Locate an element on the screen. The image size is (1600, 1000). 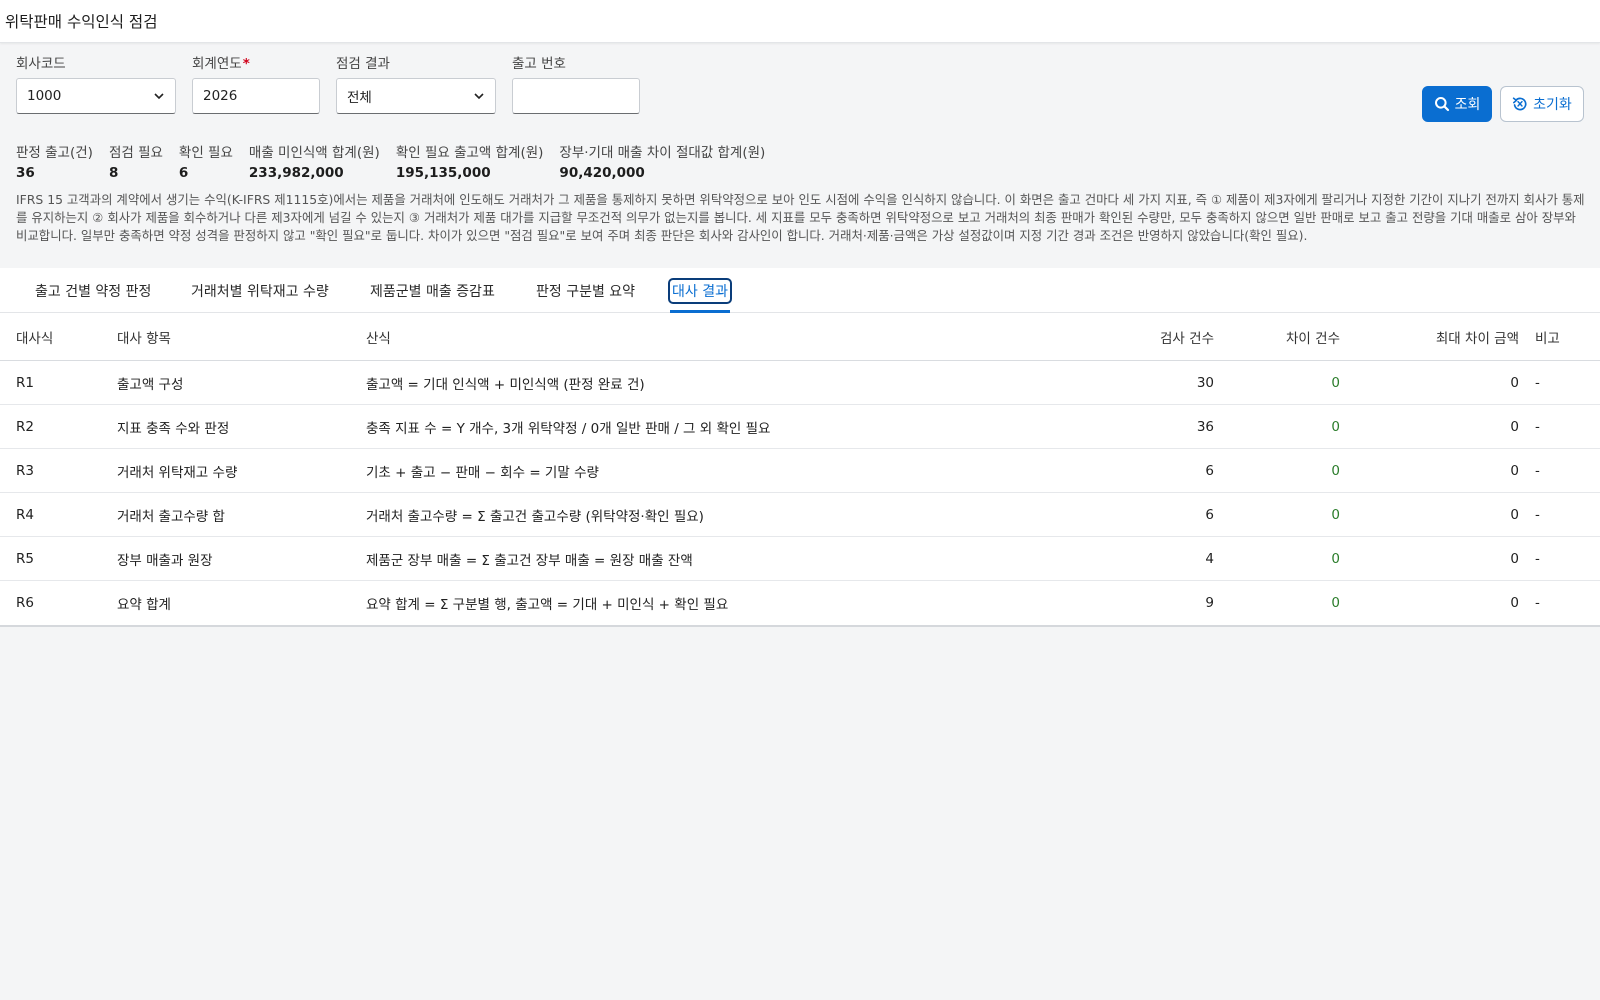
stat-value: 233,982,000 is located at coordinates (296, 173).